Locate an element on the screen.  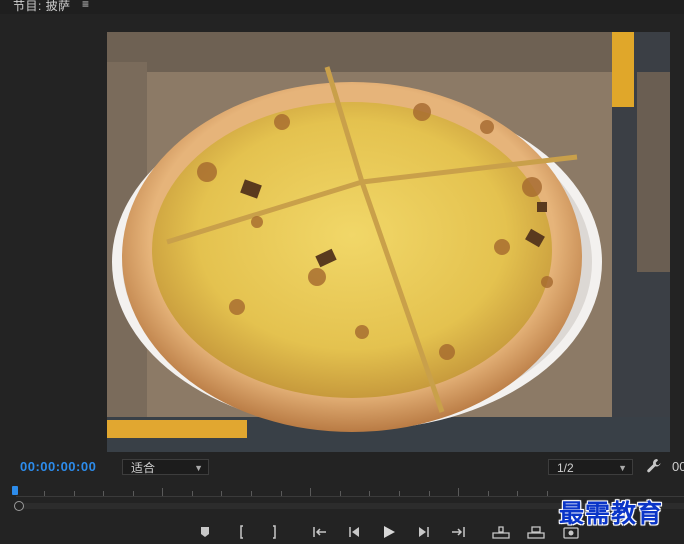
playback-resolution-value: 1/2 is located at coordinates (565, 468).